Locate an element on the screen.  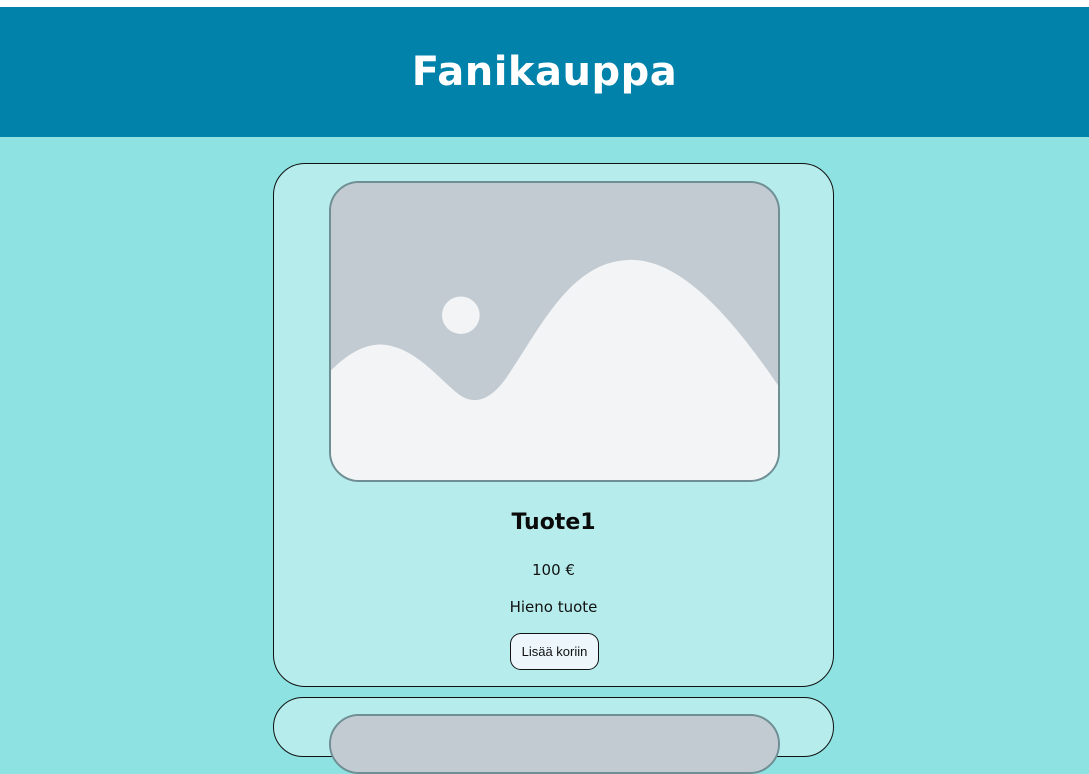
product-description: Hieno tuote is located at coordinates (553, 607).